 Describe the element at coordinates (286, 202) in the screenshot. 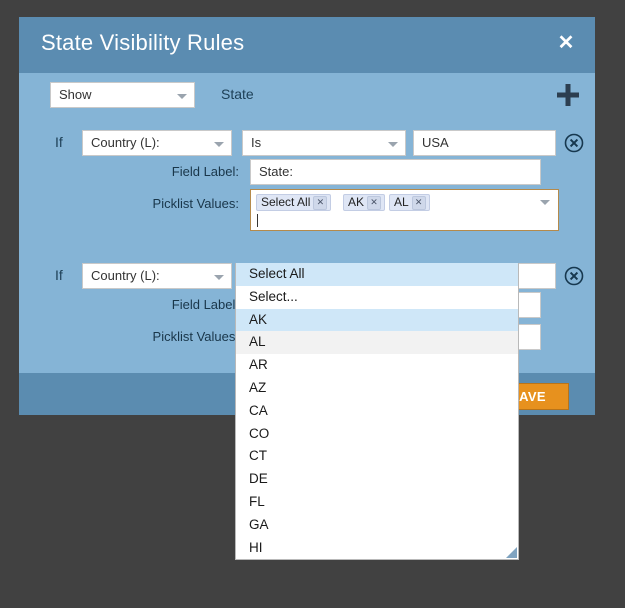

I see `picklist-chip-label-0: Select All` at that location.